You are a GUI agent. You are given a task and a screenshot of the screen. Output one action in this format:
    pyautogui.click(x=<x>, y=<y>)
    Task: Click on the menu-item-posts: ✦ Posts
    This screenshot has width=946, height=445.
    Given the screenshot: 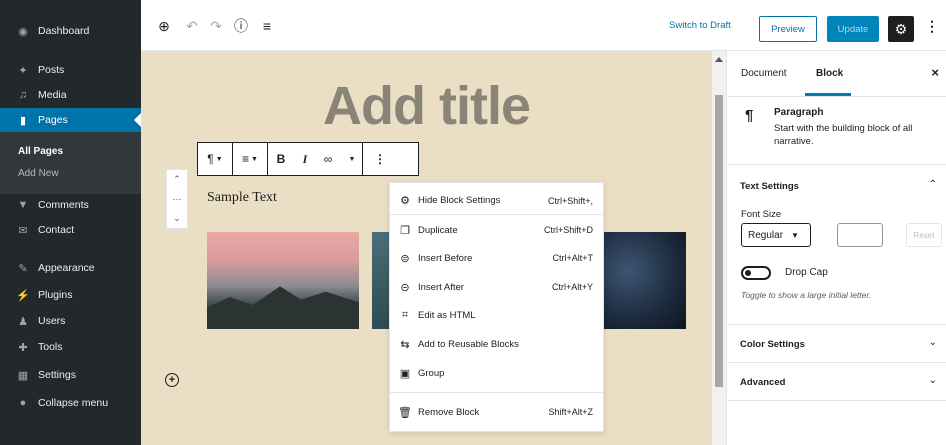 What is the action you would take?
    pyautogui.click(x=70, y=70)
    